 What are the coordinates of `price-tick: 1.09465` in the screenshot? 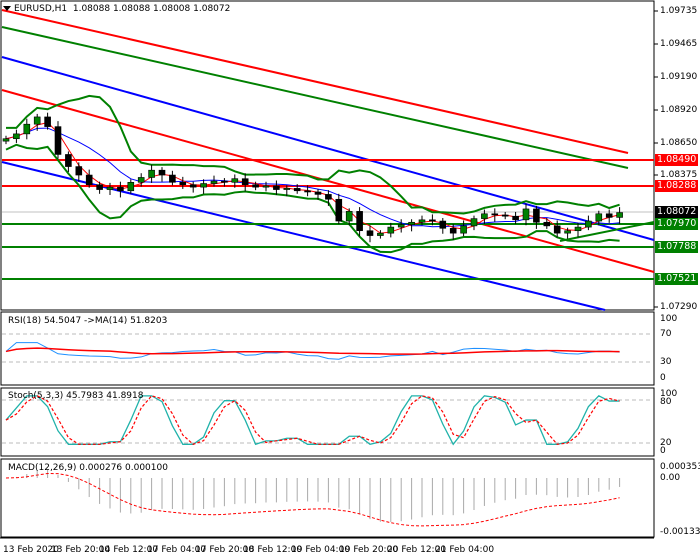 It's located at (679, 44).